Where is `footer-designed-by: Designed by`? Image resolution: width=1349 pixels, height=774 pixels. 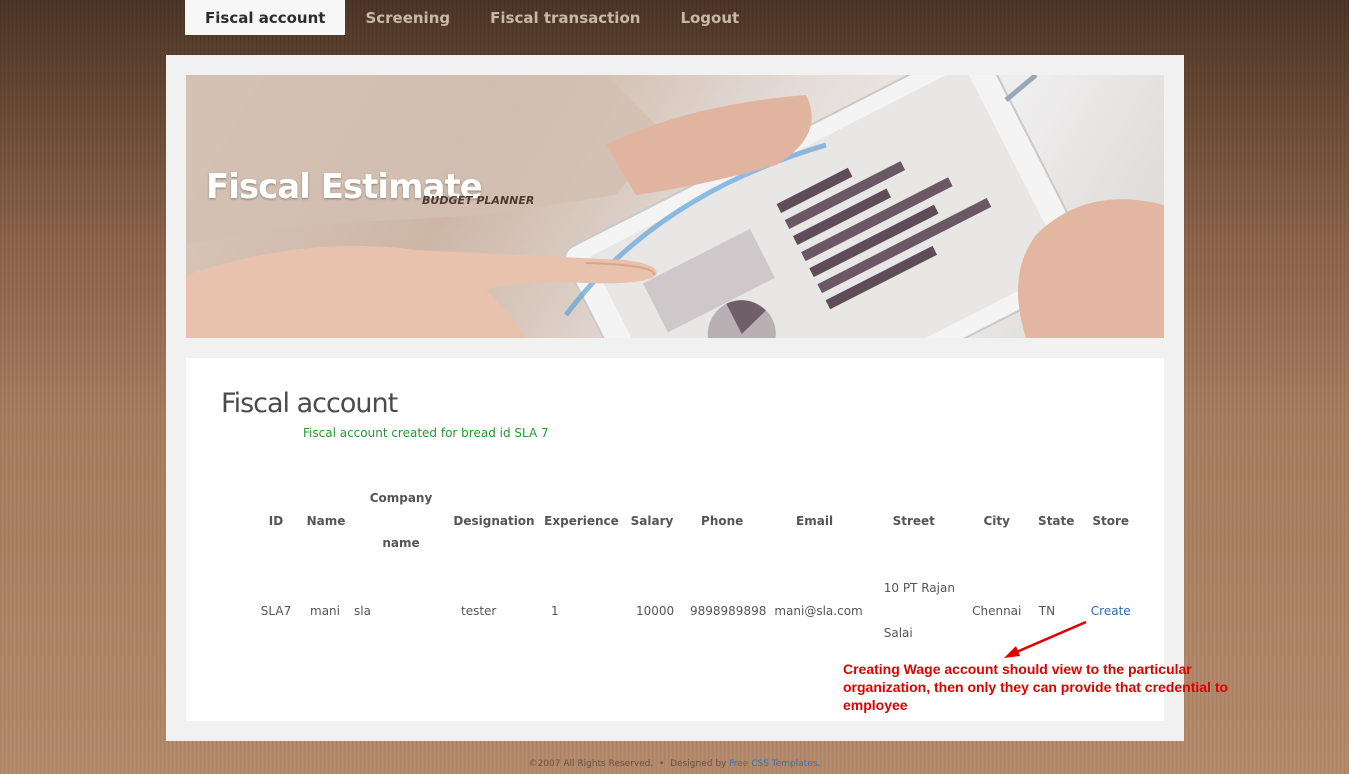
footer-designed-by: Designed by is located at coordinates (698, 764).